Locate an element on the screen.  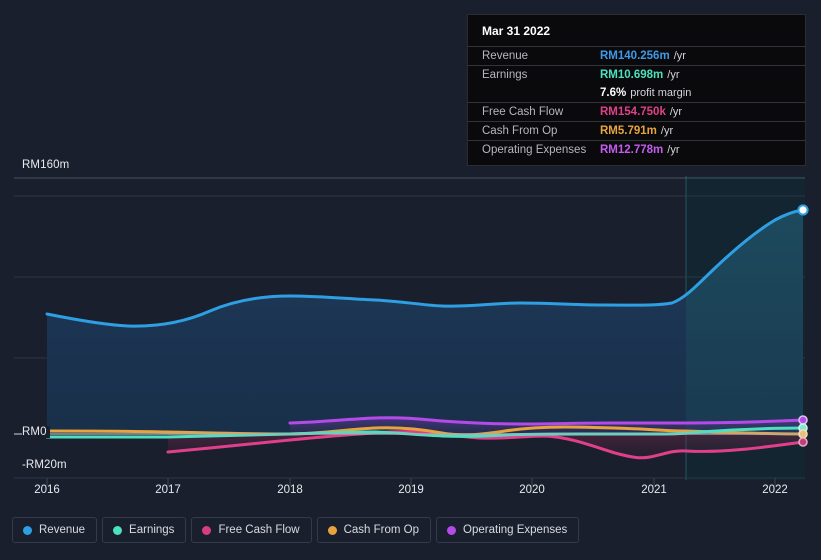
y-axis-label-zero: RM0 is located at coordinates (36, 432).